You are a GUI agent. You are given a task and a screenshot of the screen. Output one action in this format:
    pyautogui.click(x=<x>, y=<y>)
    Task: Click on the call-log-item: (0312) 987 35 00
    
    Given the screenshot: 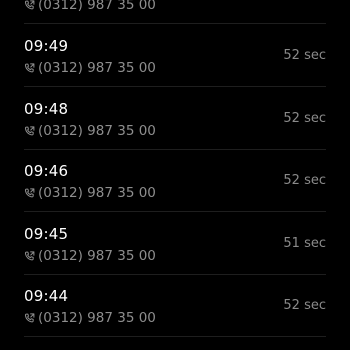 What is the action you would take?
    pyautogui.click(x=175, y=12)
    